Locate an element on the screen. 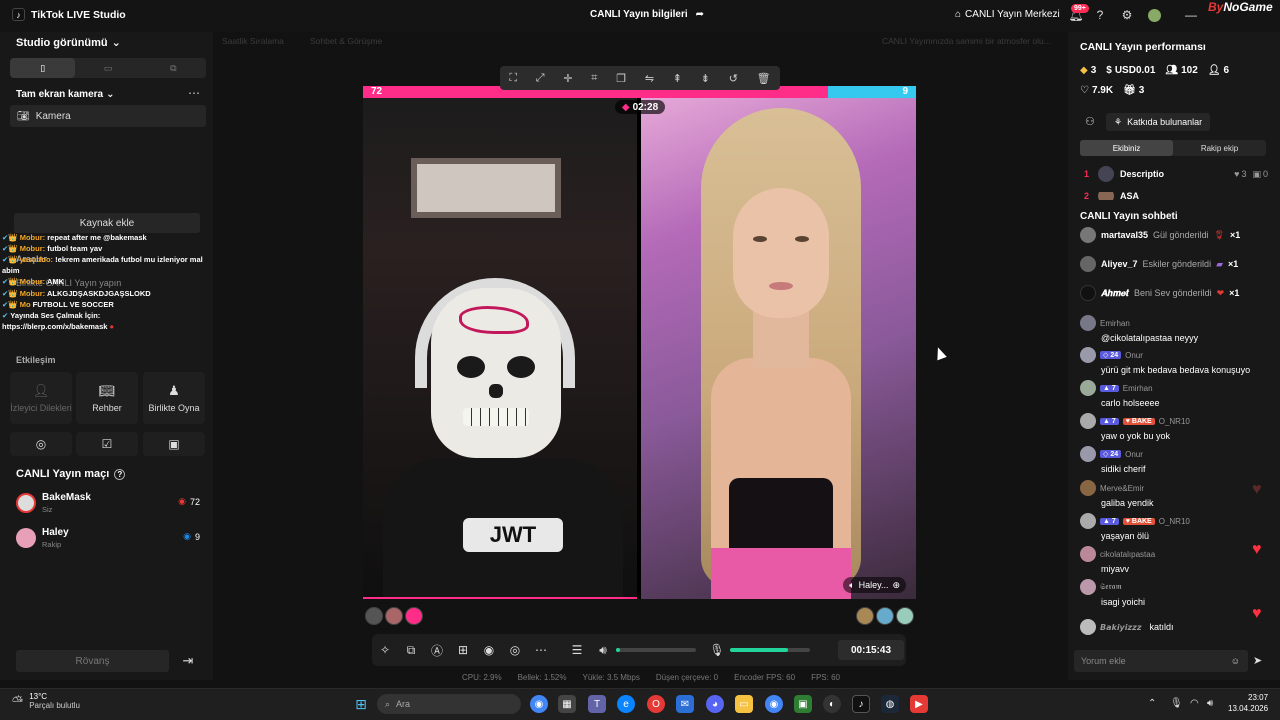  layer-up-icon: ⇞ is located at coordinates (677, 78).